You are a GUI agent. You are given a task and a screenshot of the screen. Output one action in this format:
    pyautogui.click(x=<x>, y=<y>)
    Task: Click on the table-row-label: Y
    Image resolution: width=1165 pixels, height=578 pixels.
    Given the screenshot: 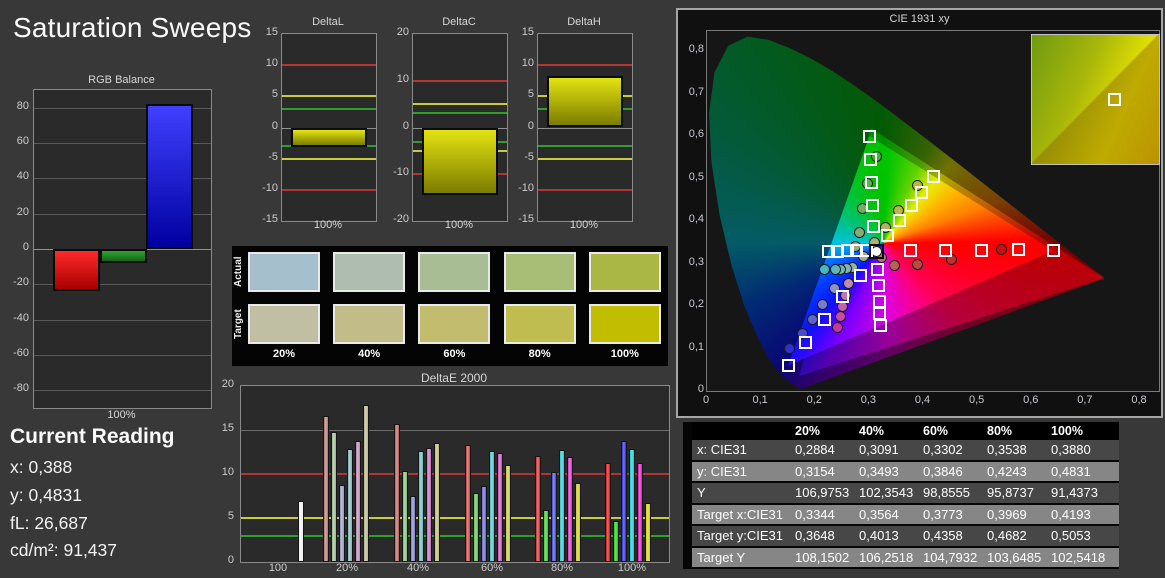 What is the action you would take?
    pyautogui.click(x=701, y=493)
    